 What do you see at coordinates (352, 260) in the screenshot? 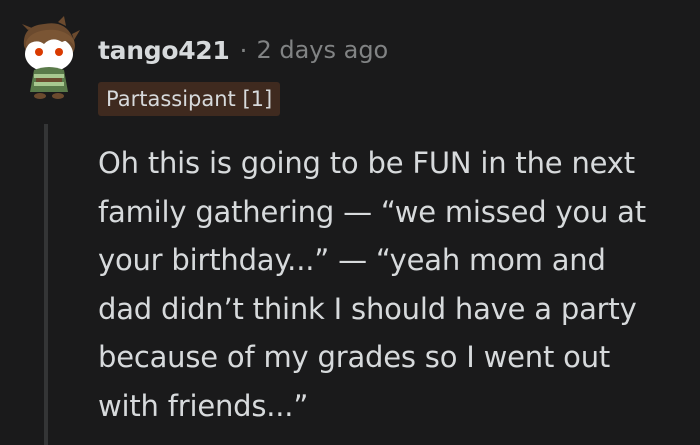
I see `comment-body-line: your birthday...” — “yeah mom and` at bounding box center [352, 260].